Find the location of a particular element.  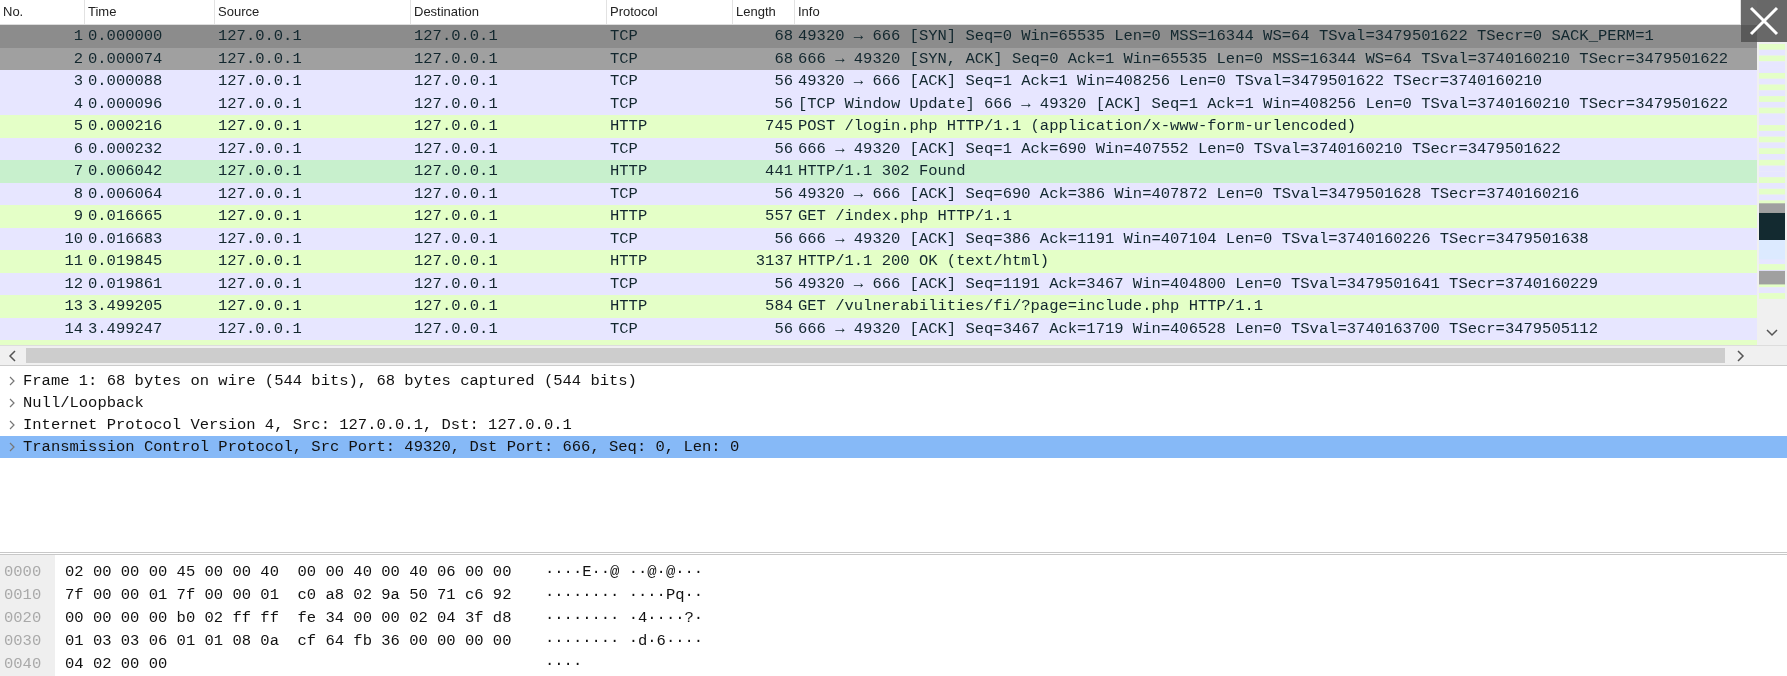

hex-bytes: 00 00 00 00 b0 02 ff ff fe 34 00 00 02 04 3f d8 is located at coordinates (288, 618).